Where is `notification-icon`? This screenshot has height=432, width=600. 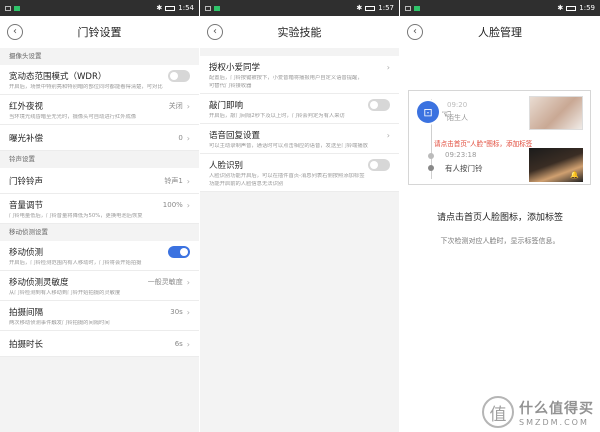 notification-icon is located at coordinates (408, 8).